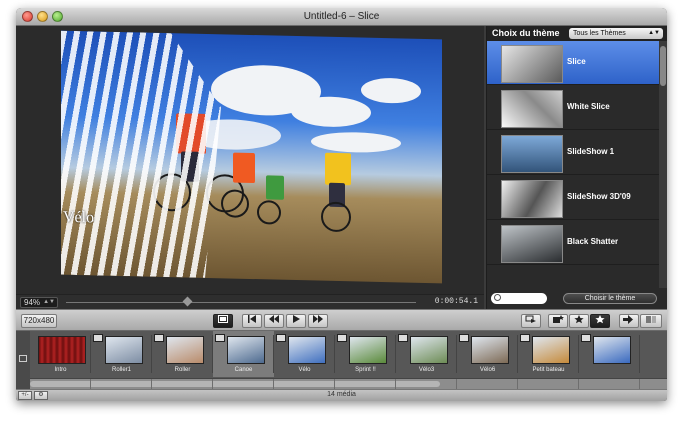 Image resolution: width=682 pixels, height=423 pixels. I want to click on theme-label: SlideShow 3D'09, so click(599, 196).